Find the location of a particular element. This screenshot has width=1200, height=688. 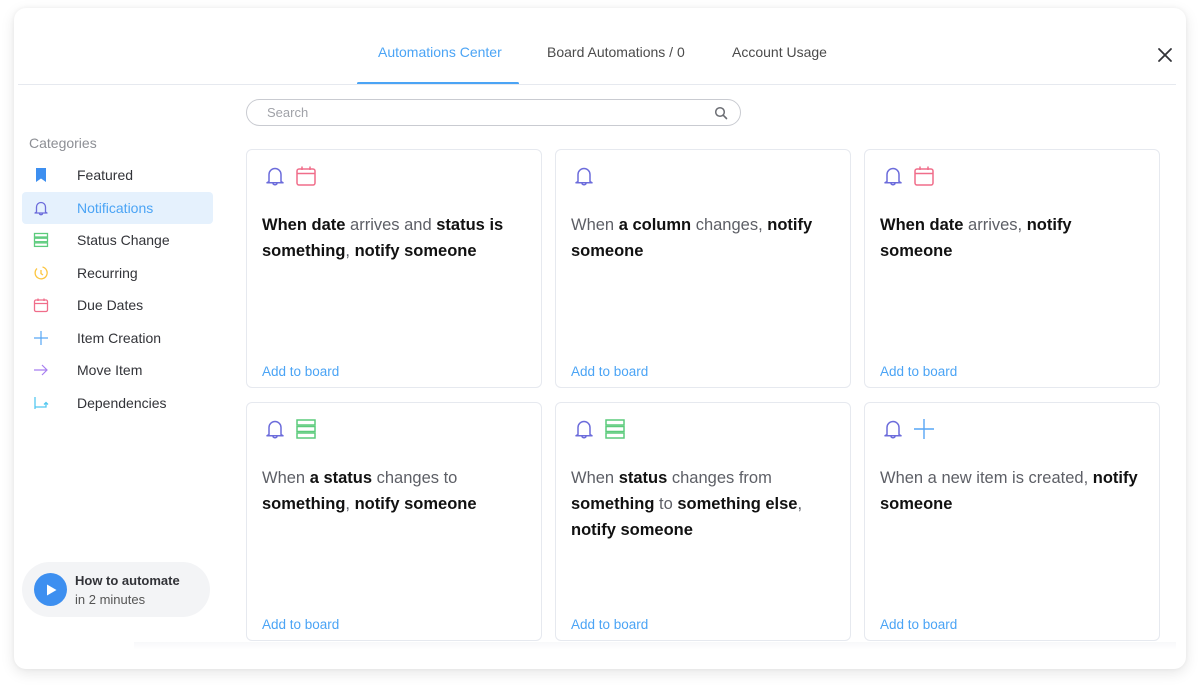

recipe-keyword: something else is located at coordinates (737, 504).